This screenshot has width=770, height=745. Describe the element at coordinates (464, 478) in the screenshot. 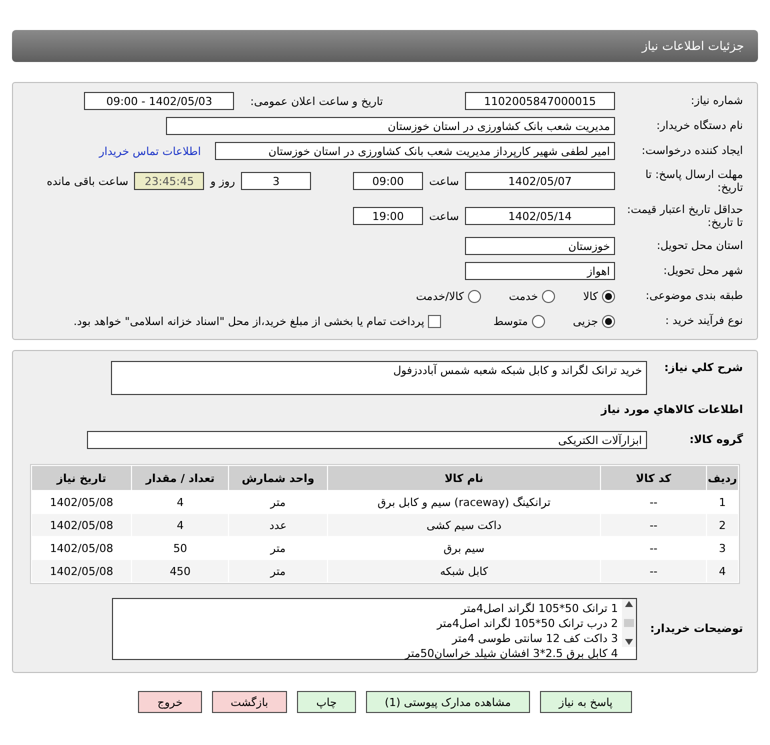

I see `column-header: نام کالا` at that location.